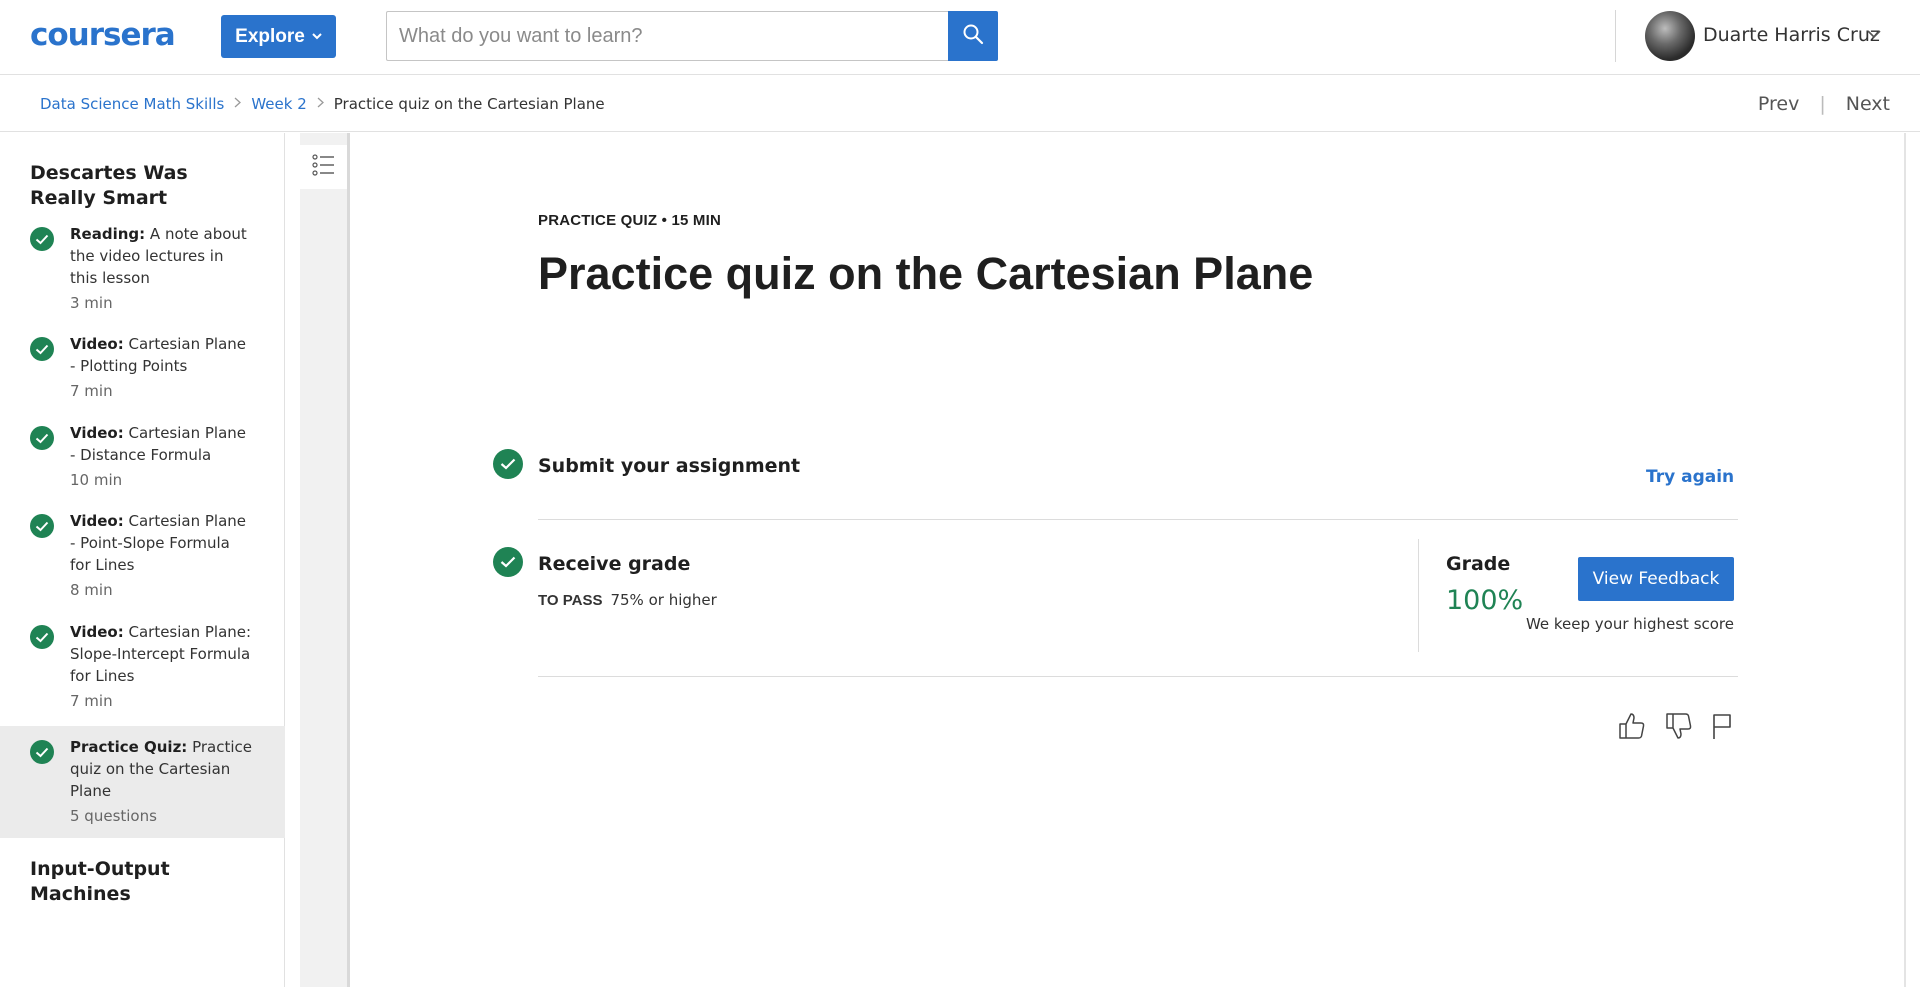 The width and height of the screenshot is (1920, 987). I want to click on highest-score-note: We keep your highest score, so click(1629, 624).